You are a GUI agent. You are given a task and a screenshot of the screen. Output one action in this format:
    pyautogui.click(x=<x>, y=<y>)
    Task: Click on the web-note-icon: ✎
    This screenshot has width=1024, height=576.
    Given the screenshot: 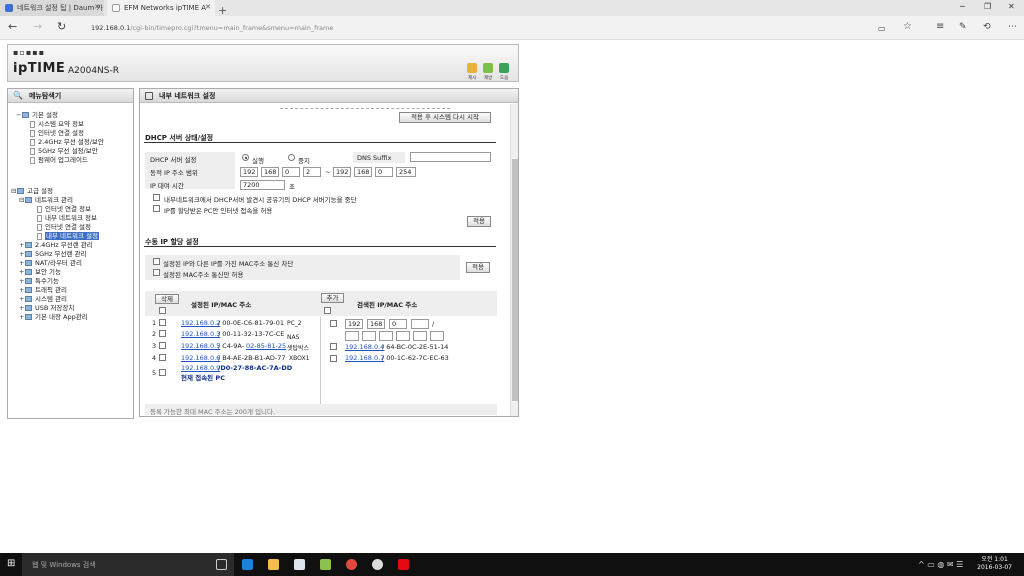 What is the action you would take?
    pyautogui.click(x=963, y=27)
    